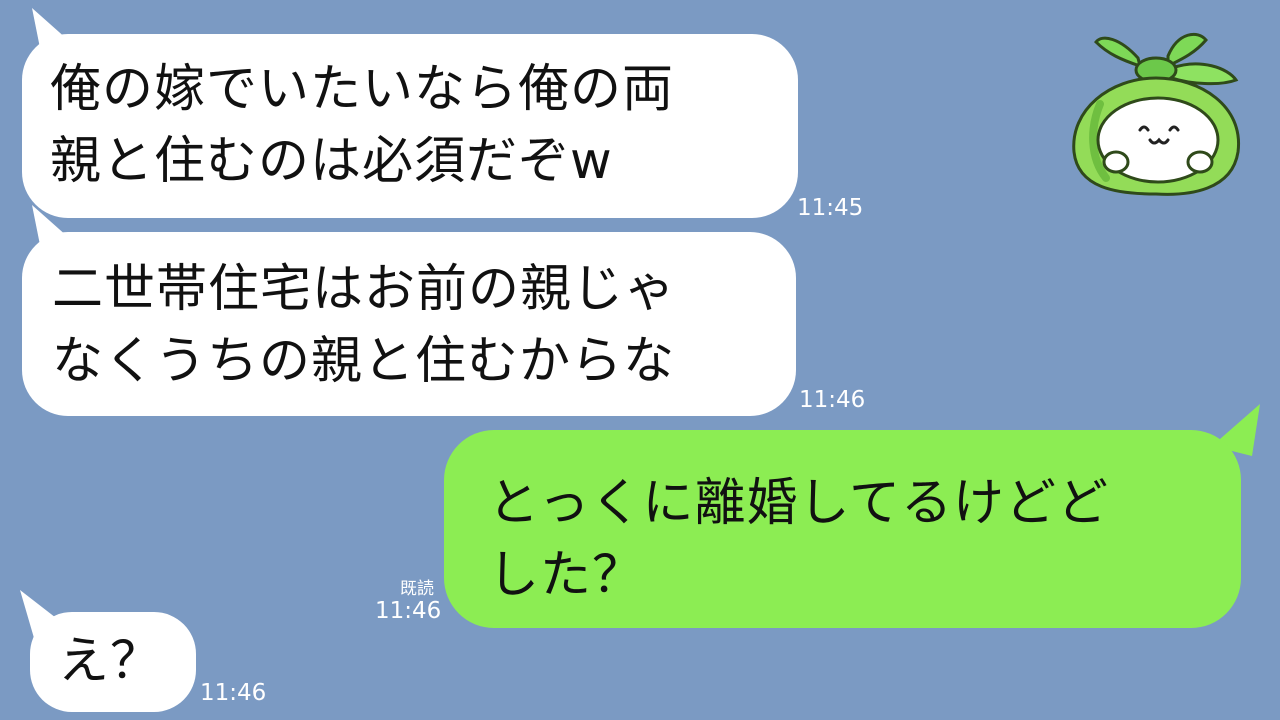 The width and height of the screenshot is (1280, 720). I want to click on message-text-line: した？, so click(566, 575).